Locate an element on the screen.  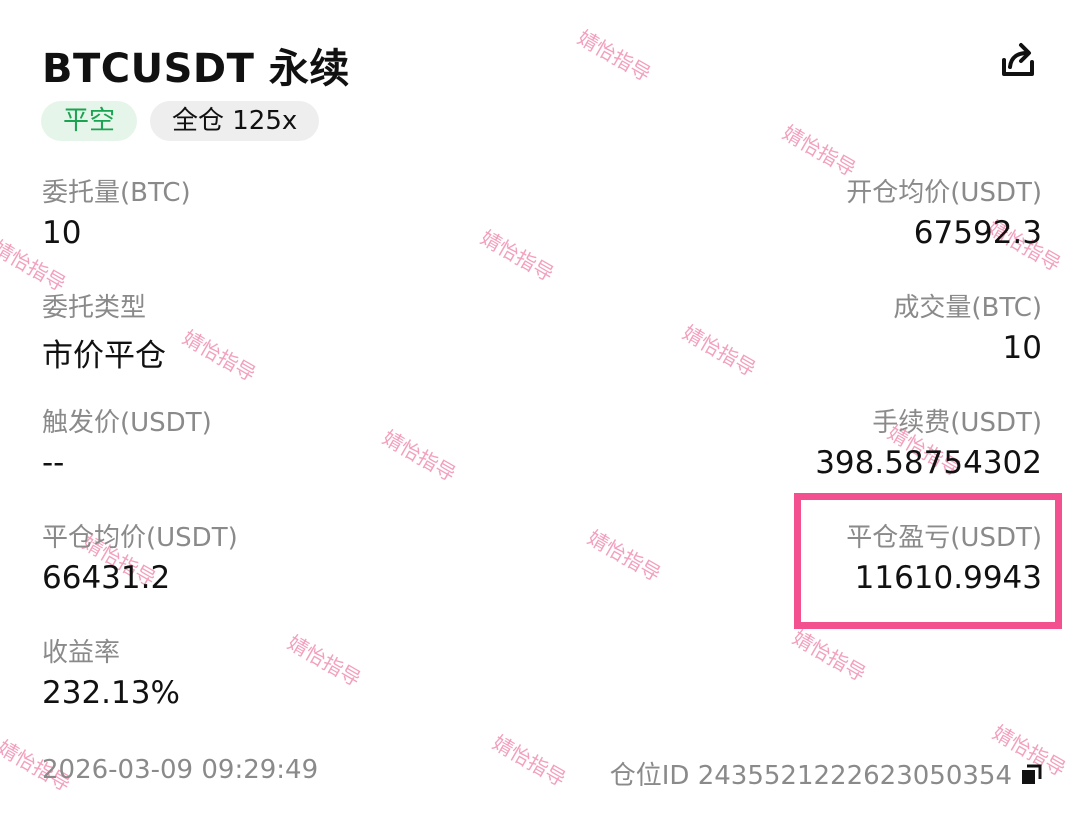
close-pnl-value: 11610.9943 is located at coordinates (948, 578).